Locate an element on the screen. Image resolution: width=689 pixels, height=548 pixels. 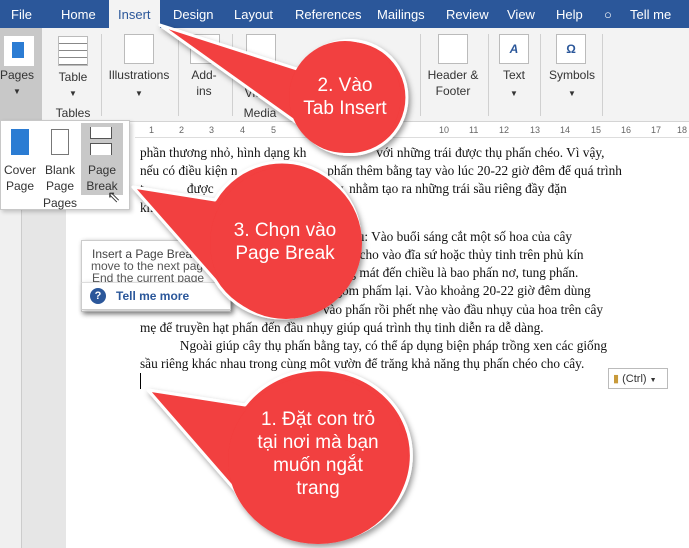
callout-step2-text: 2. Vào Tab Insert is located at coordinates (345, 97).